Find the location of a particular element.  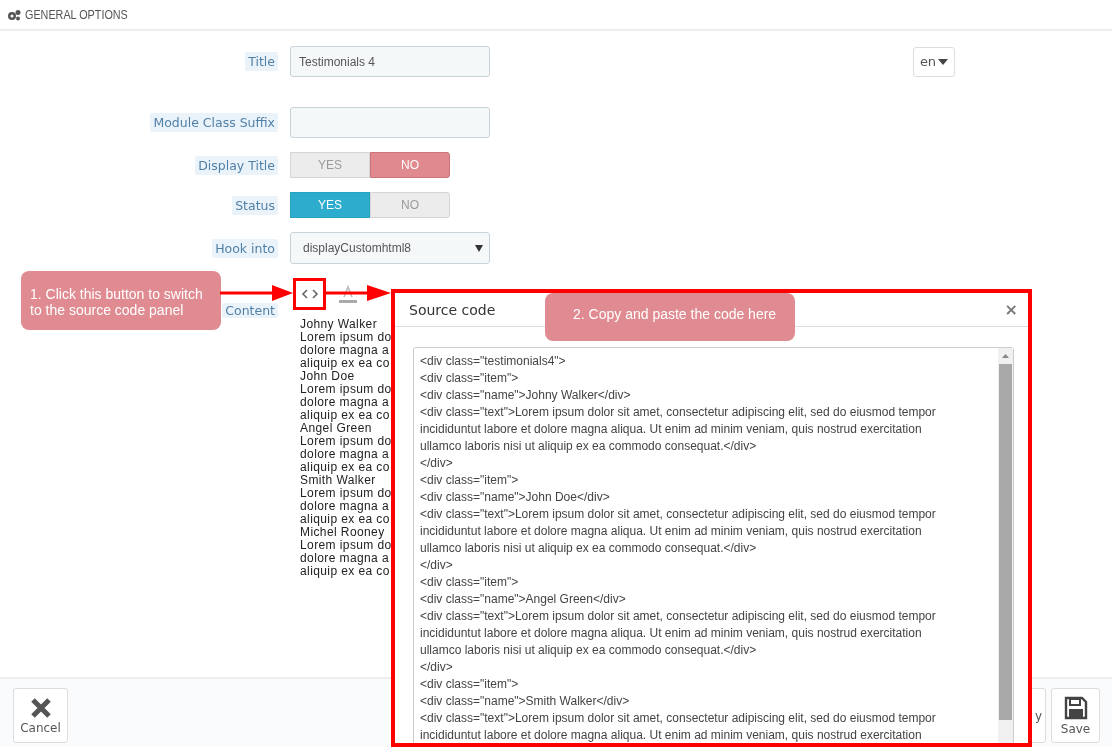

text-field is located at coordinates (390, 122).